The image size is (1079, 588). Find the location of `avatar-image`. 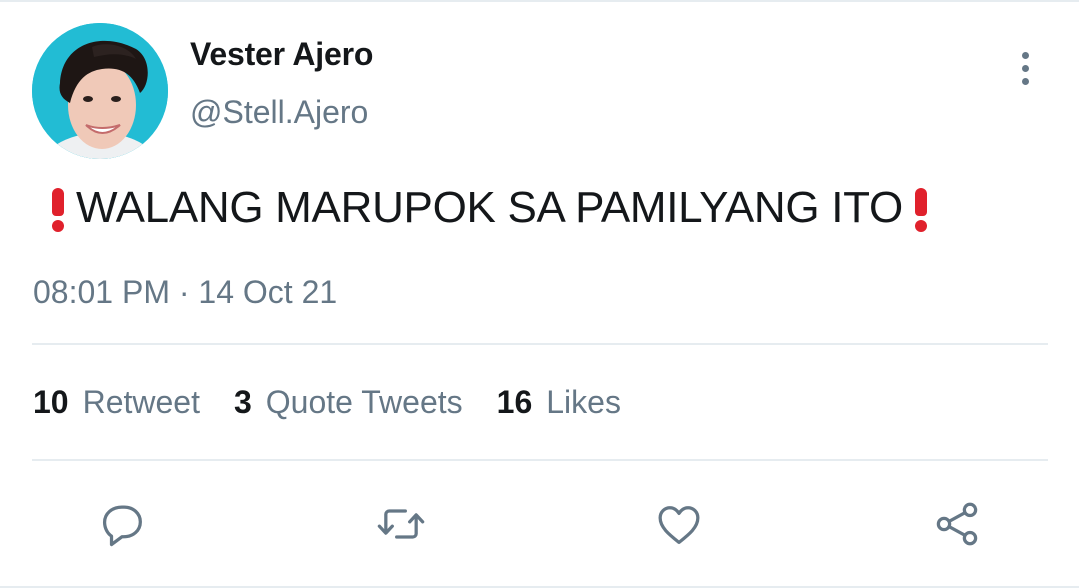

avatar-image is located at coordinates (100, 91).